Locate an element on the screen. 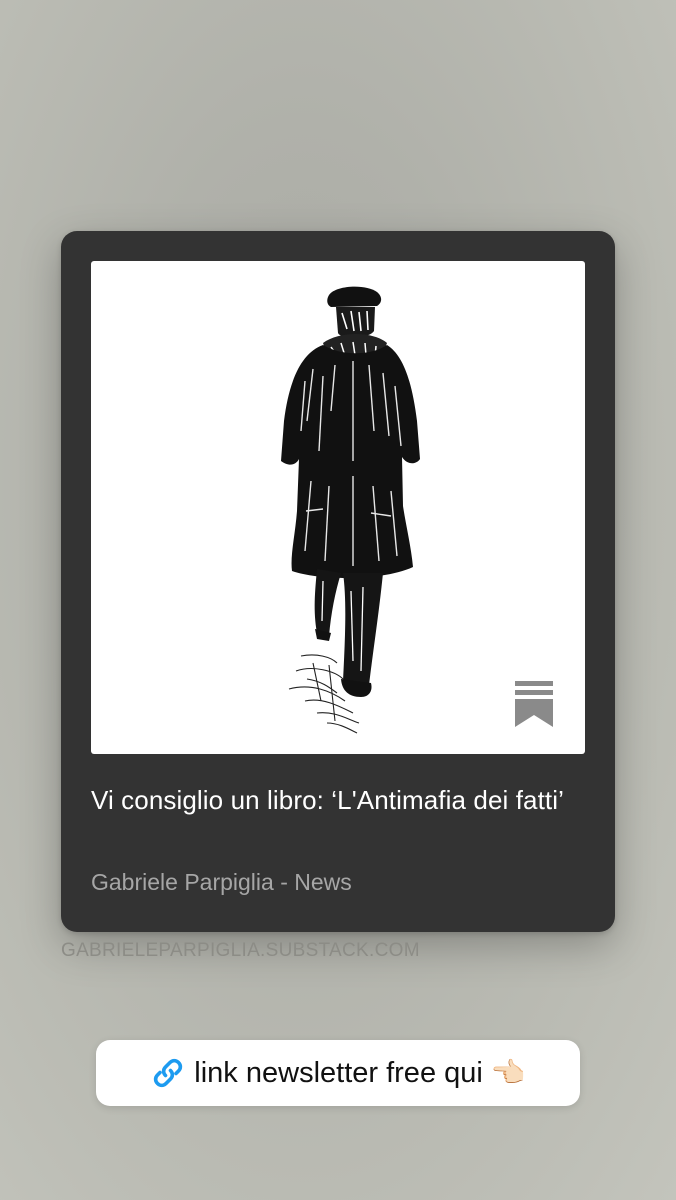  source-domain: GABRIELEPARPIGLIA.SUBSTACK.COM is located at coordinates (240, 950).